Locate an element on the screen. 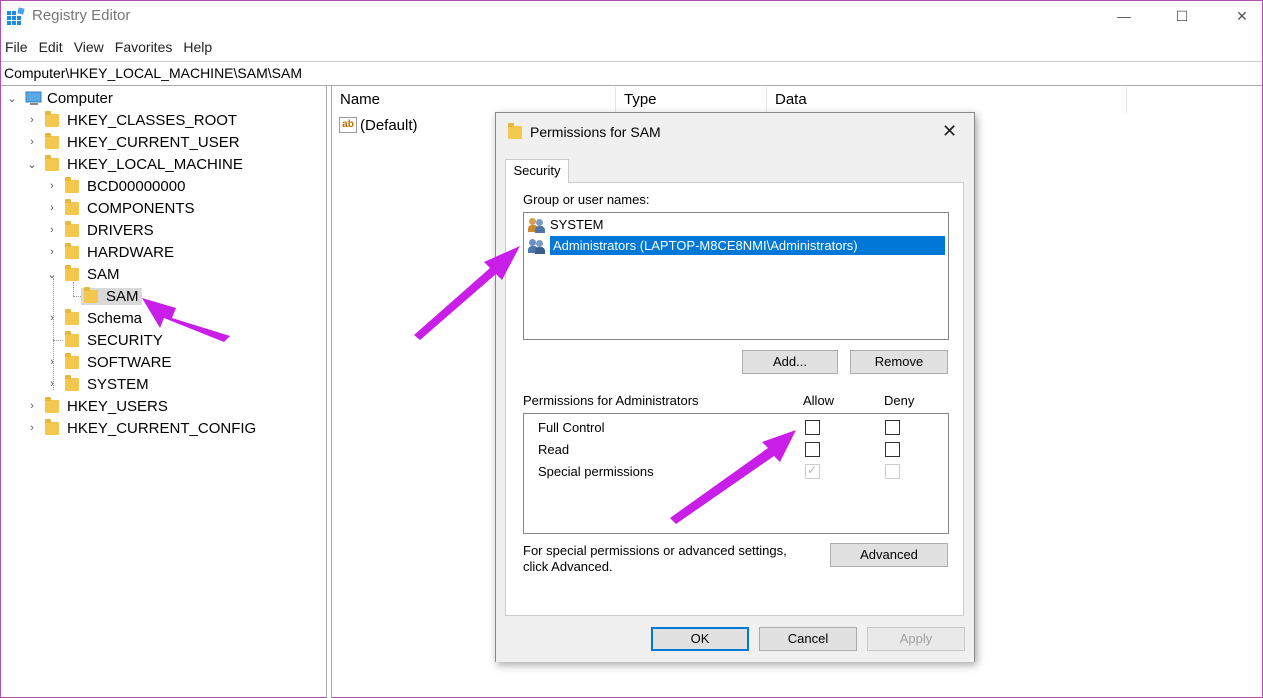 The image size is (1263, 698). menu-help: Help is located at coordinates (199, 47).